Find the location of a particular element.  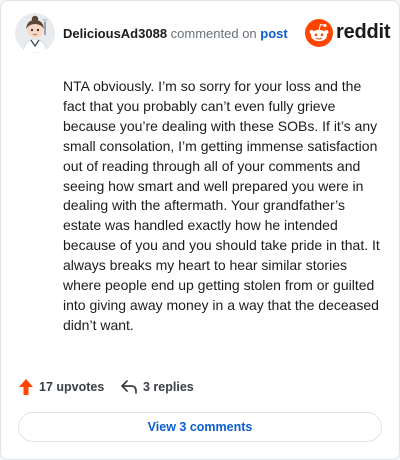

post-link: post is located at coordinates (273, 33).